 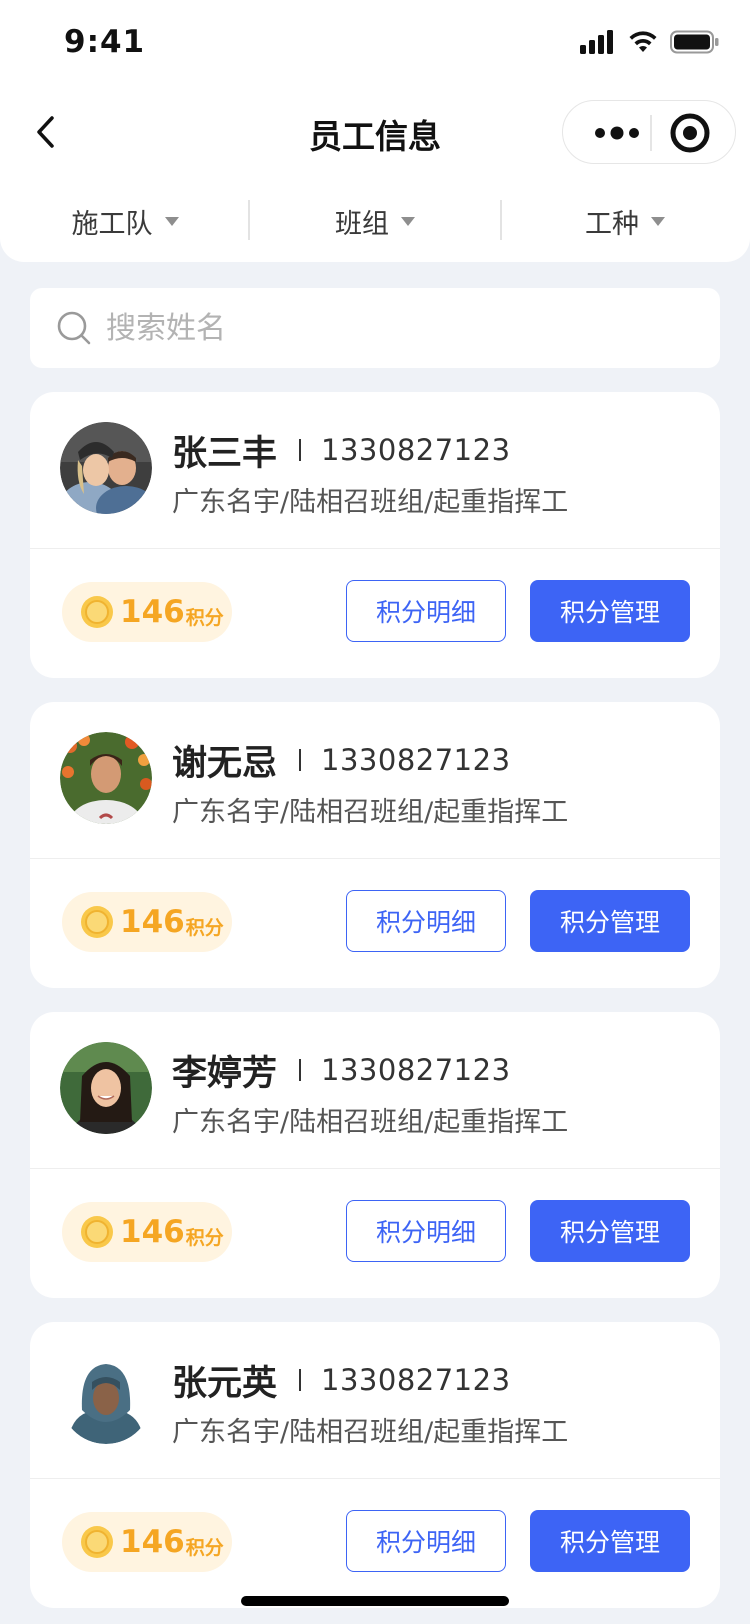 I want to click on employee-info: 谢无忌 1330827123 广东名宇/陆相召班组/起重指挥工, so click(x=375, y=780).